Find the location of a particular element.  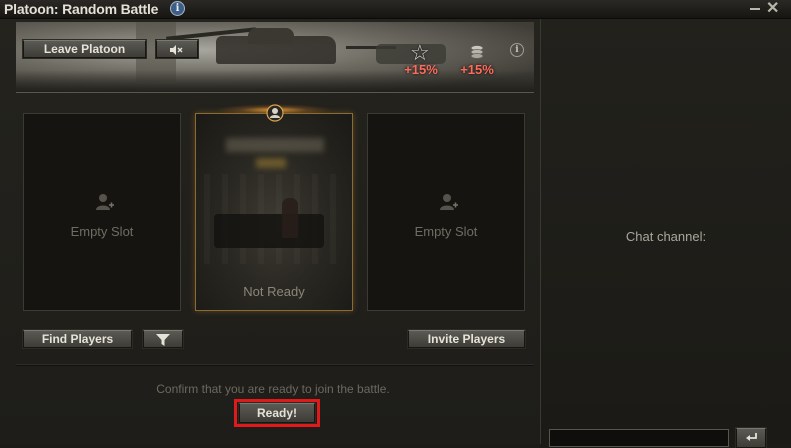

mute-button is located at coordinates (177, 49).